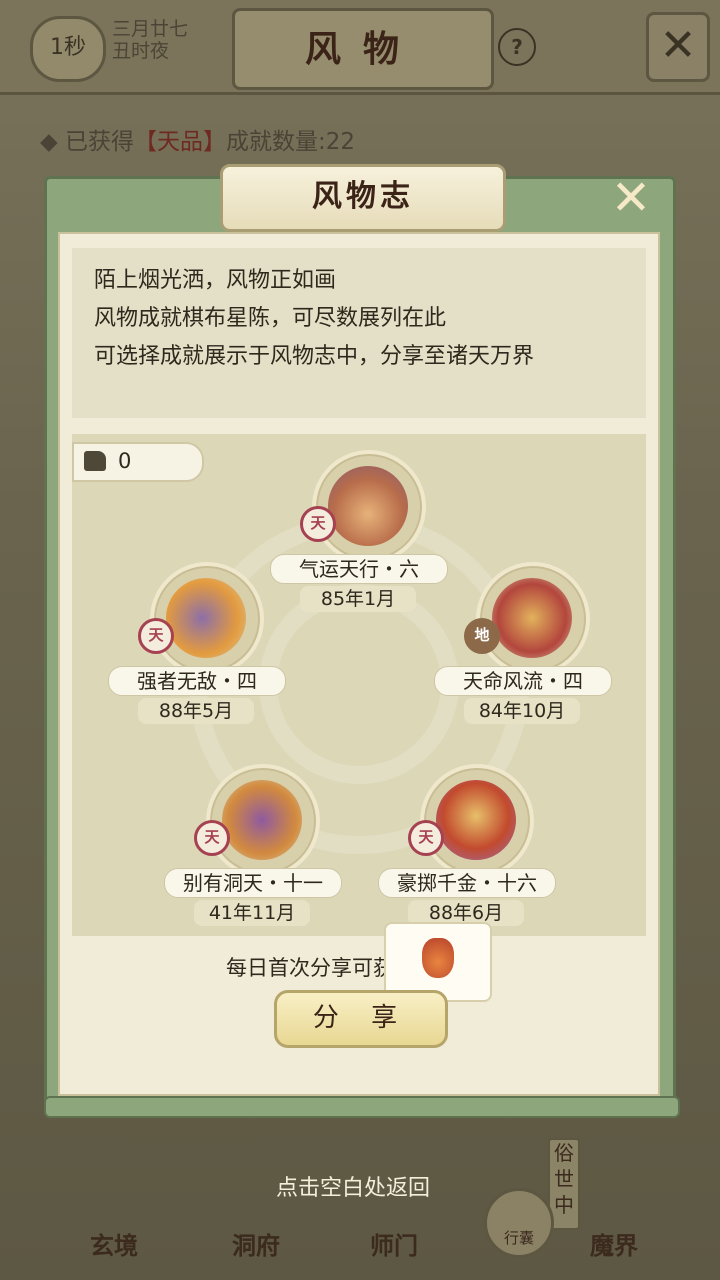  I want to click on nav-xuanjing: 玄境, so click(114, 1243).